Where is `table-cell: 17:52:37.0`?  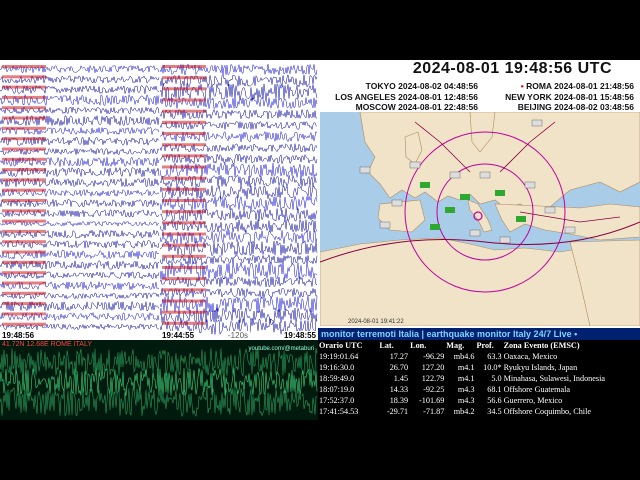 table-cell: 17:52:37.0 is located at coordinates (337, 400).